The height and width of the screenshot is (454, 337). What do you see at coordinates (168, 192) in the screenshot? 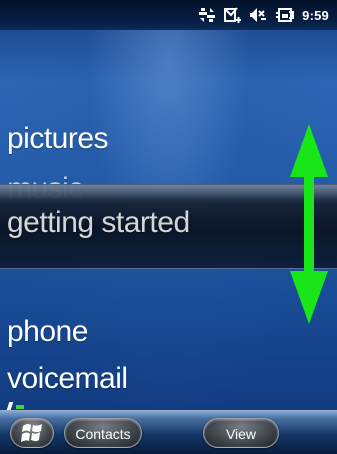
I see `selection-highlight-shine` at bounding box center [168, 192].